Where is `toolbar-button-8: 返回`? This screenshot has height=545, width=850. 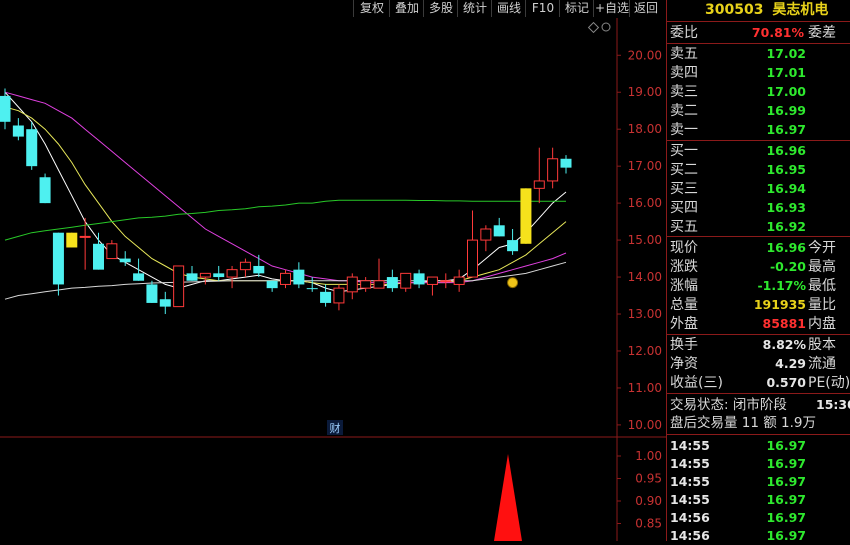 toolbar-button-8: 返回 is located at coordinates (645, 8).